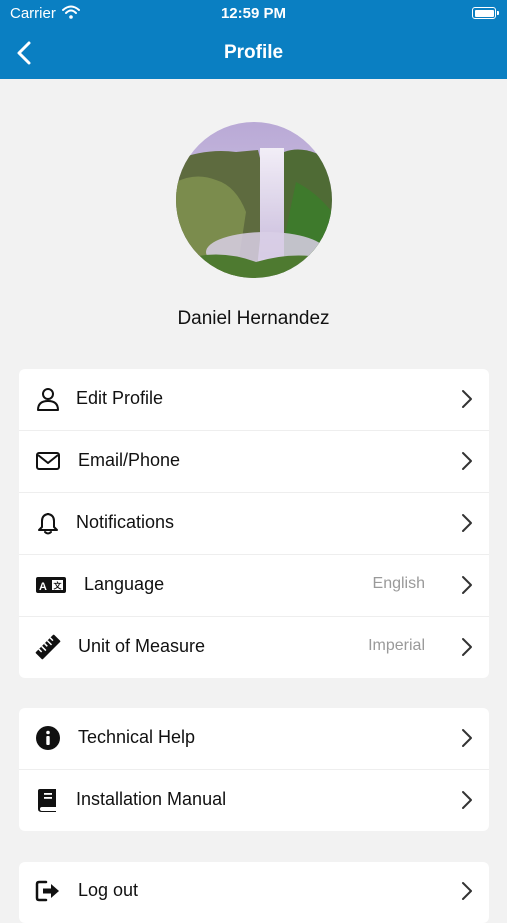 This screenshot has width=507, height=923. What do you see at coordinates (151, 799) in the screenshot?
I see `row-label: Installation Manual` at bounding box center [151, 799].